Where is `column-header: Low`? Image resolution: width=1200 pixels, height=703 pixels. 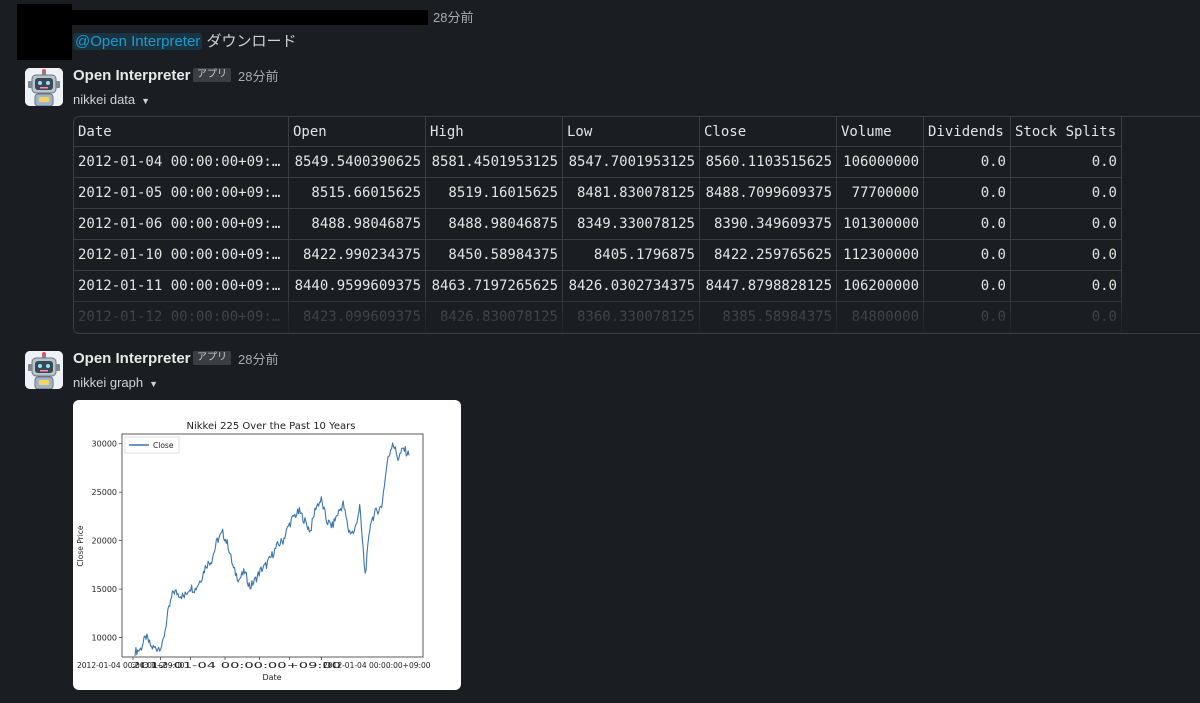 column-header: Low is located at coordinates (631, 132).